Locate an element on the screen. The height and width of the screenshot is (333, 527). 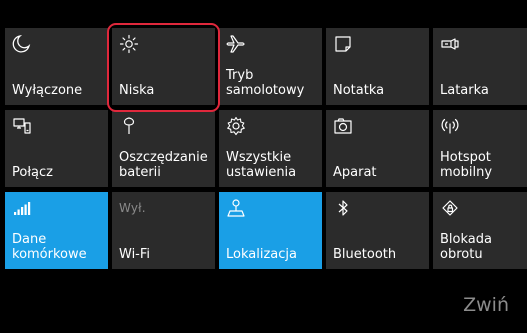
tile-cellular-data: Dane komórkowe is located at coordinates (56, 230).